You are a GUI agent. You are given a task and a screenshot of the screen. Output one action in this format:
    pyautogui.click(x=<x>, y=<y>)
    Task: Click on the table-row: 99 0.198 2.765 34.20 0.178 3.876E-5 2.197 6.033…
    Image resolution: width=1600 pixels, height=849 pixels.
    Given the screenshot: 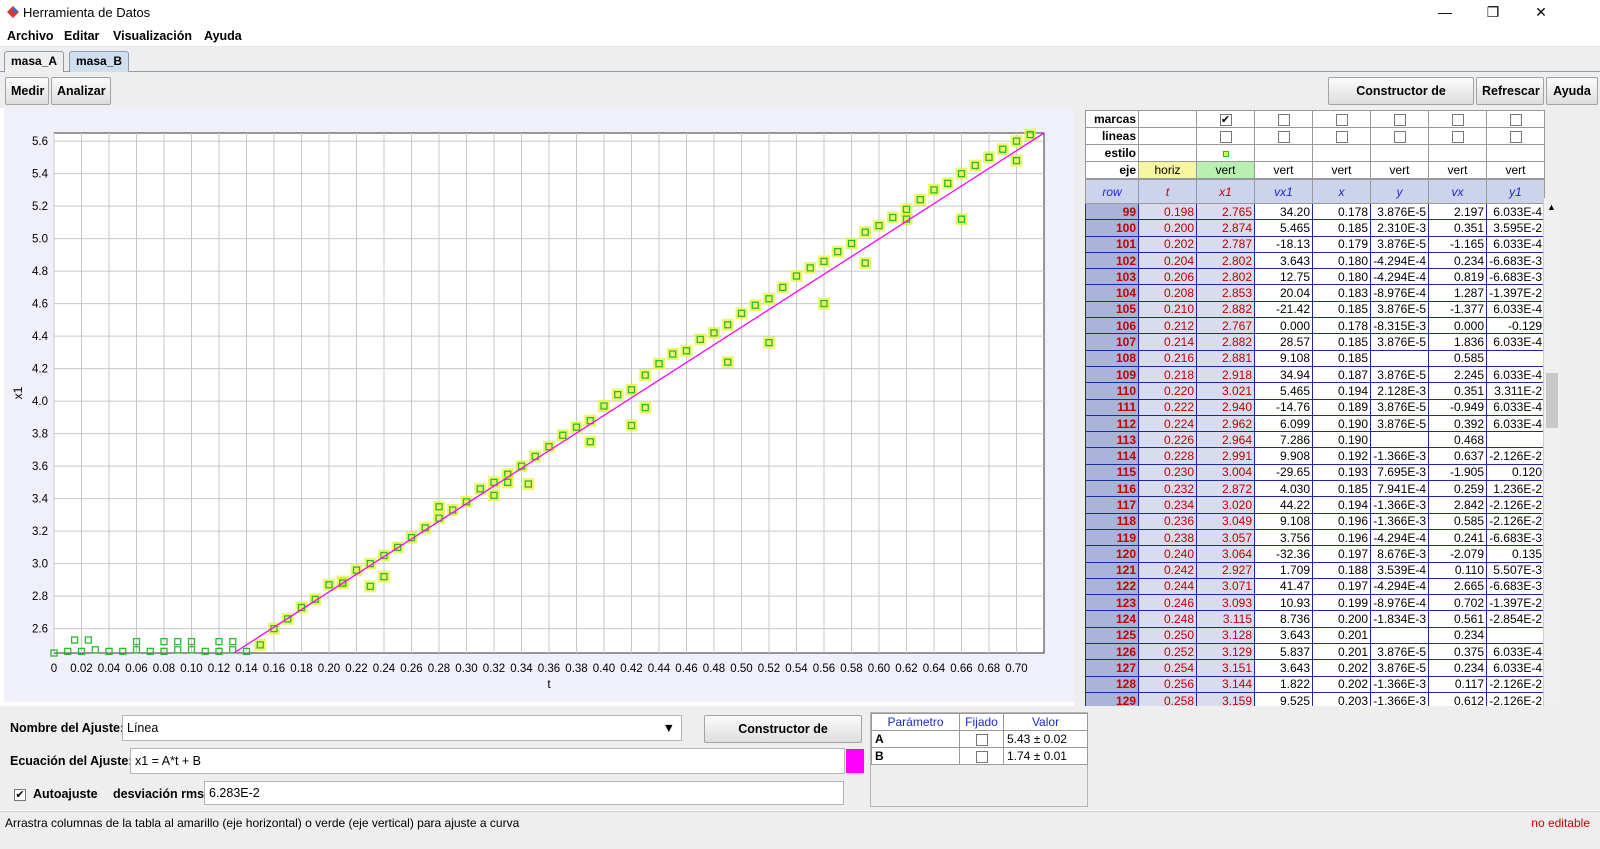 What is the action you would take?
    pyautogui.click(x=1315, y=211)
    